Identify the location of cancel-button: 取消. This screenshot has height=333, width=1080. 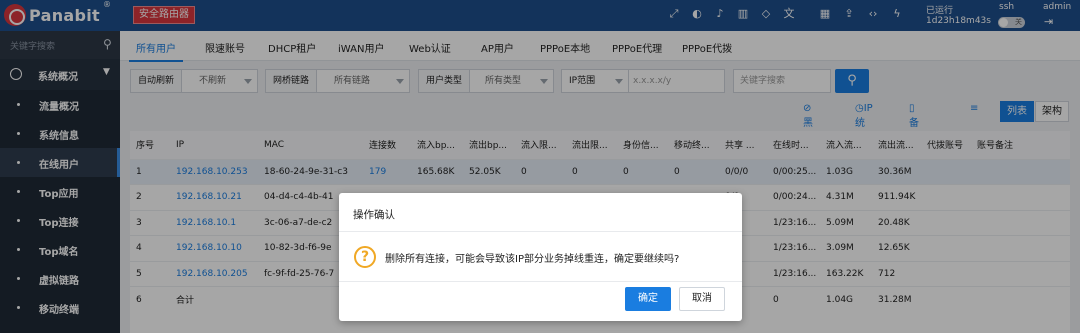
(702, 299).